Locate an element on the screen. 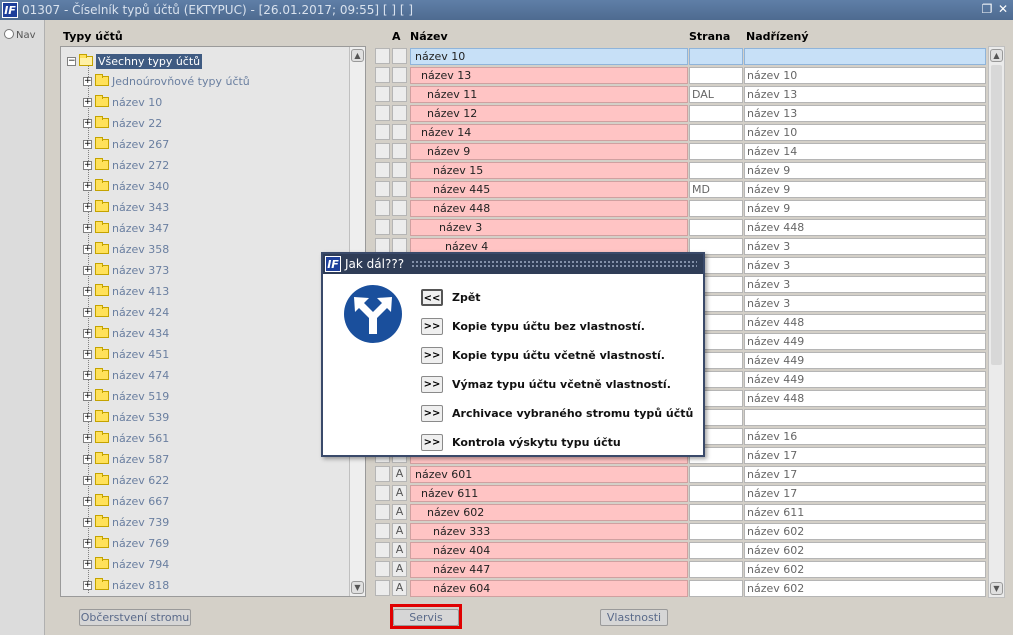 Image resolution: width=1013 pixels, height=635 pixels. table-row: název 12 název 13 is located at coordinates (680, 113).